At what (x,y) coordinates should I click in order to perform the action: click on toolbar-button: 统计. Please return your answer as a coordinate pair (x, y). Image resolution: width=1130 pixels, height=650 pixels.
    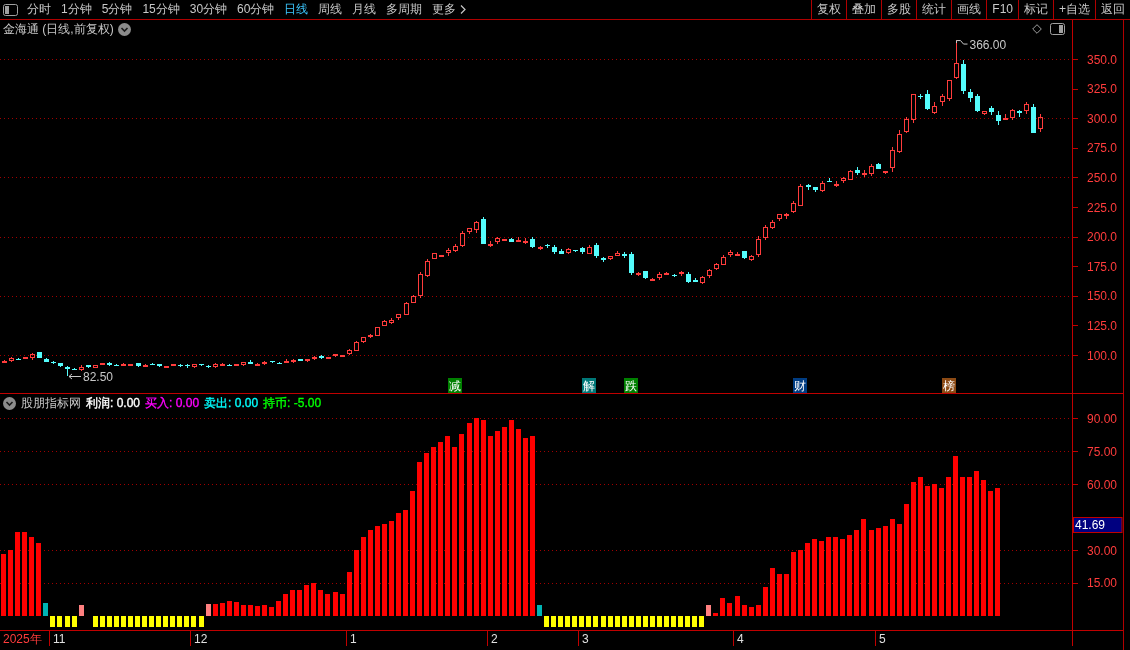
    Looking at the image, I should click on (934, 9).